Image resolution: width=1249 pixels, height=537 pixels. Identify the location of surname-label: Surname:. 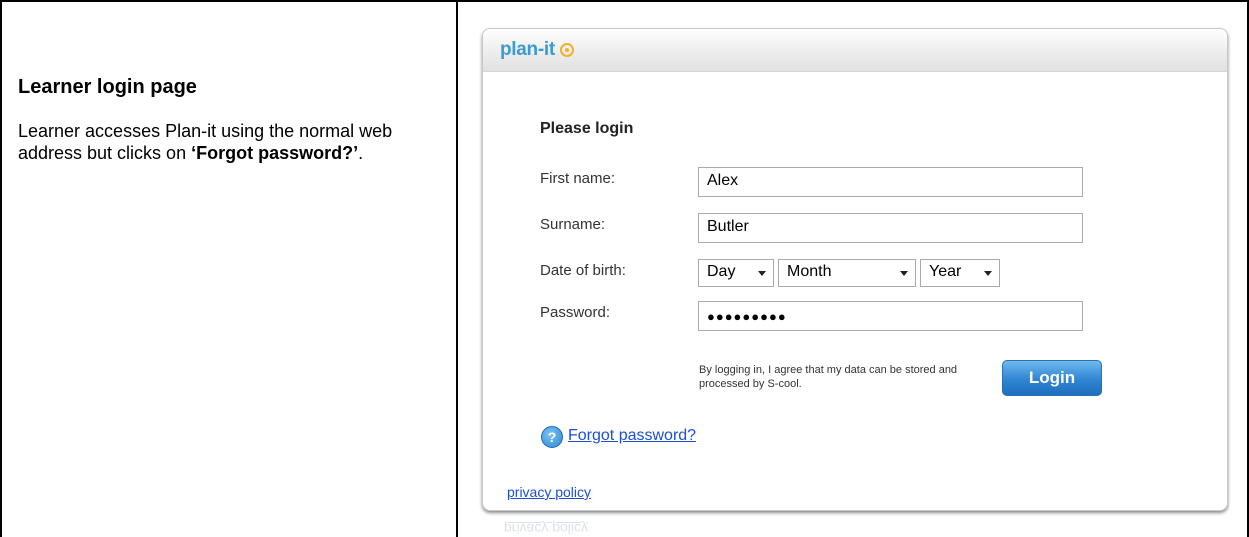
(573, 224).